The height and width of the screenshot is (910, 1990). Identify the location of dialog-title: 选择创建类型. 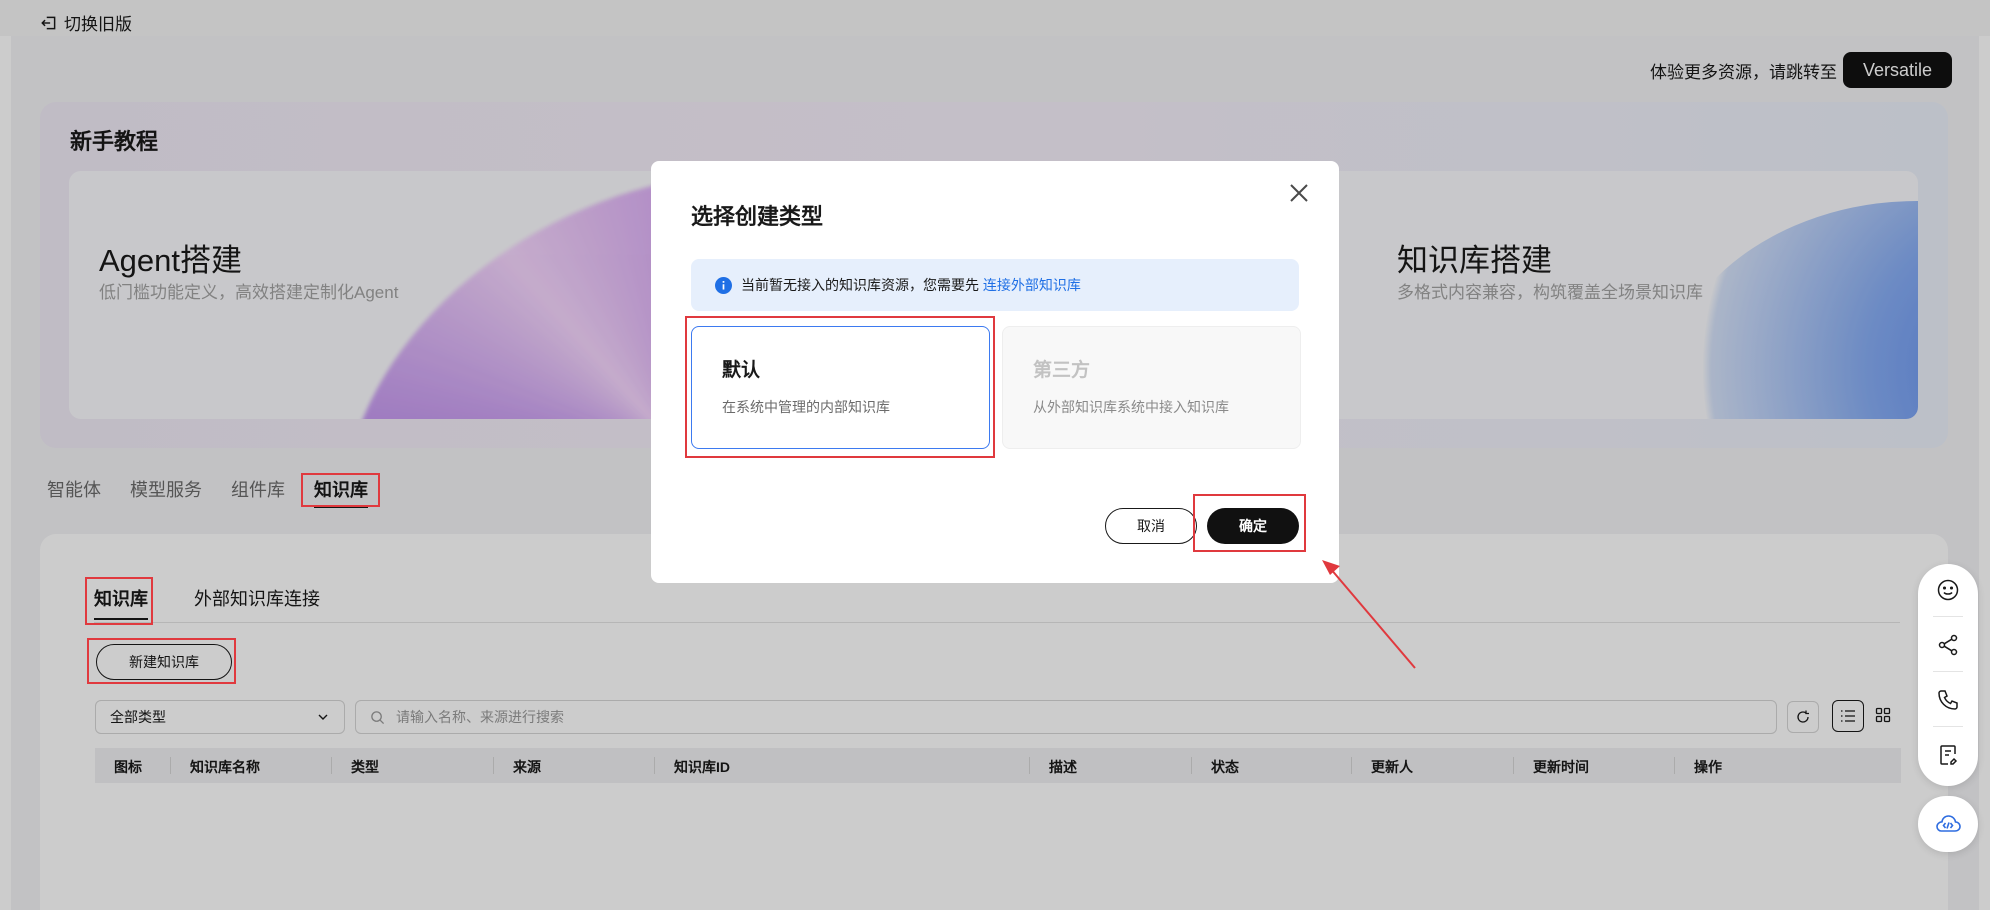
(757, 216).